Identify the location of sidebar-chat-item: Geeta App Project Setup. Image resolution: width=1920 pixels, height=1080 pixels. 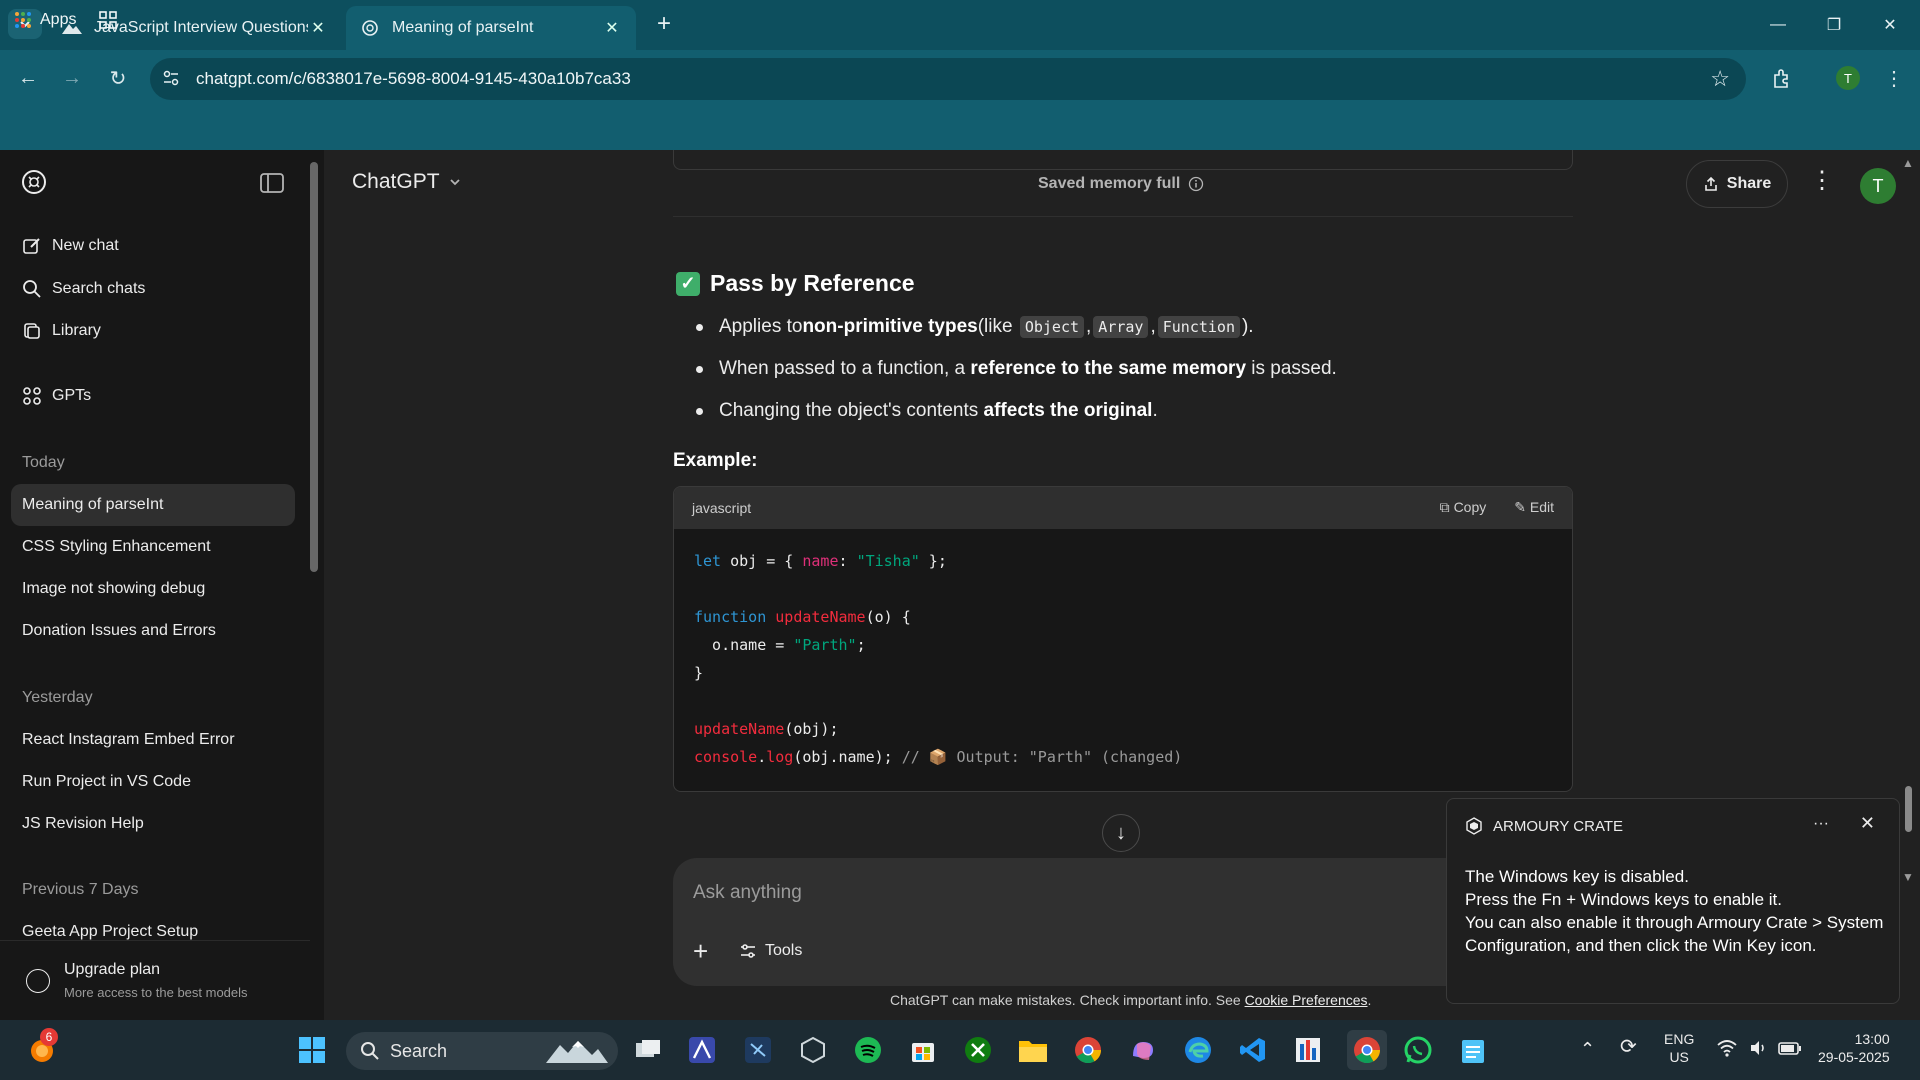
(110, 932).